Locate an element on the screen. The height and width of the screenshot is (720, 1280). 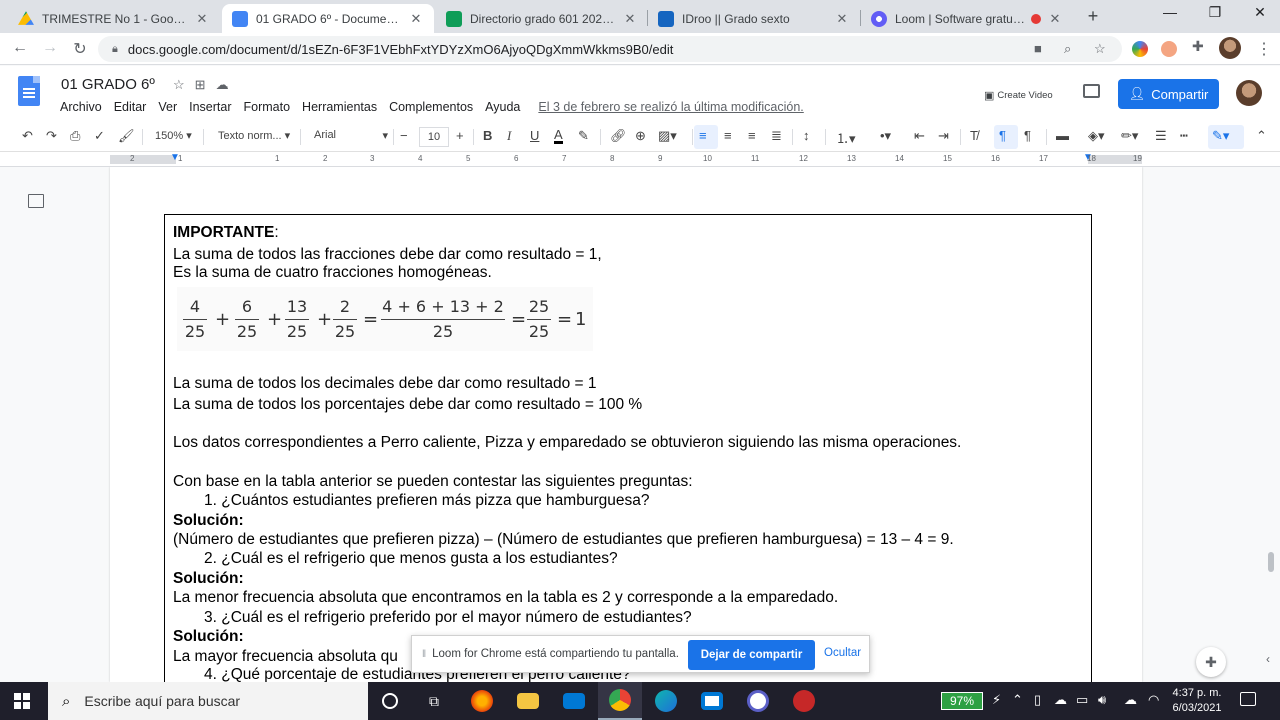
stop-sharing-button: Dejar de compartir is located at coordinates (751, 655).